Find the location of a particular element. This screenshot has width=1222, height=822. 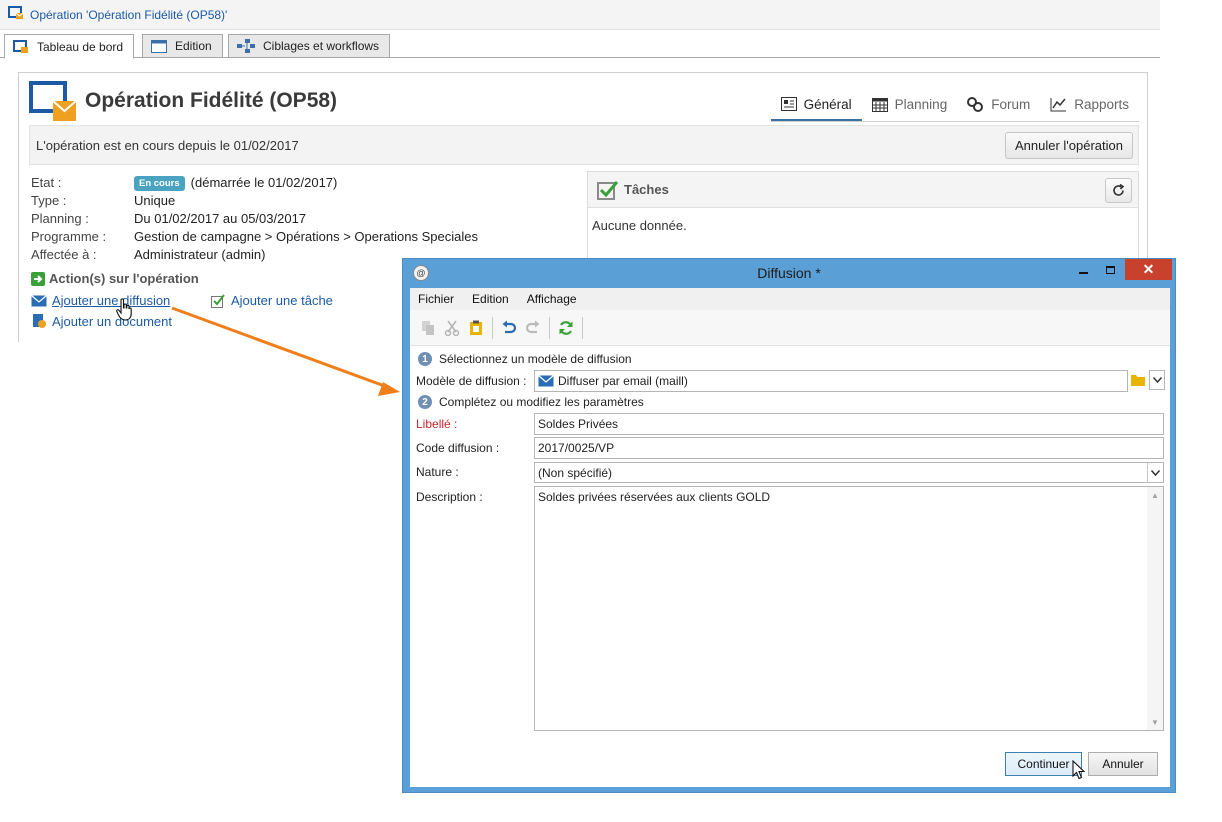

redo-icon is located at coordinates (533, 328).